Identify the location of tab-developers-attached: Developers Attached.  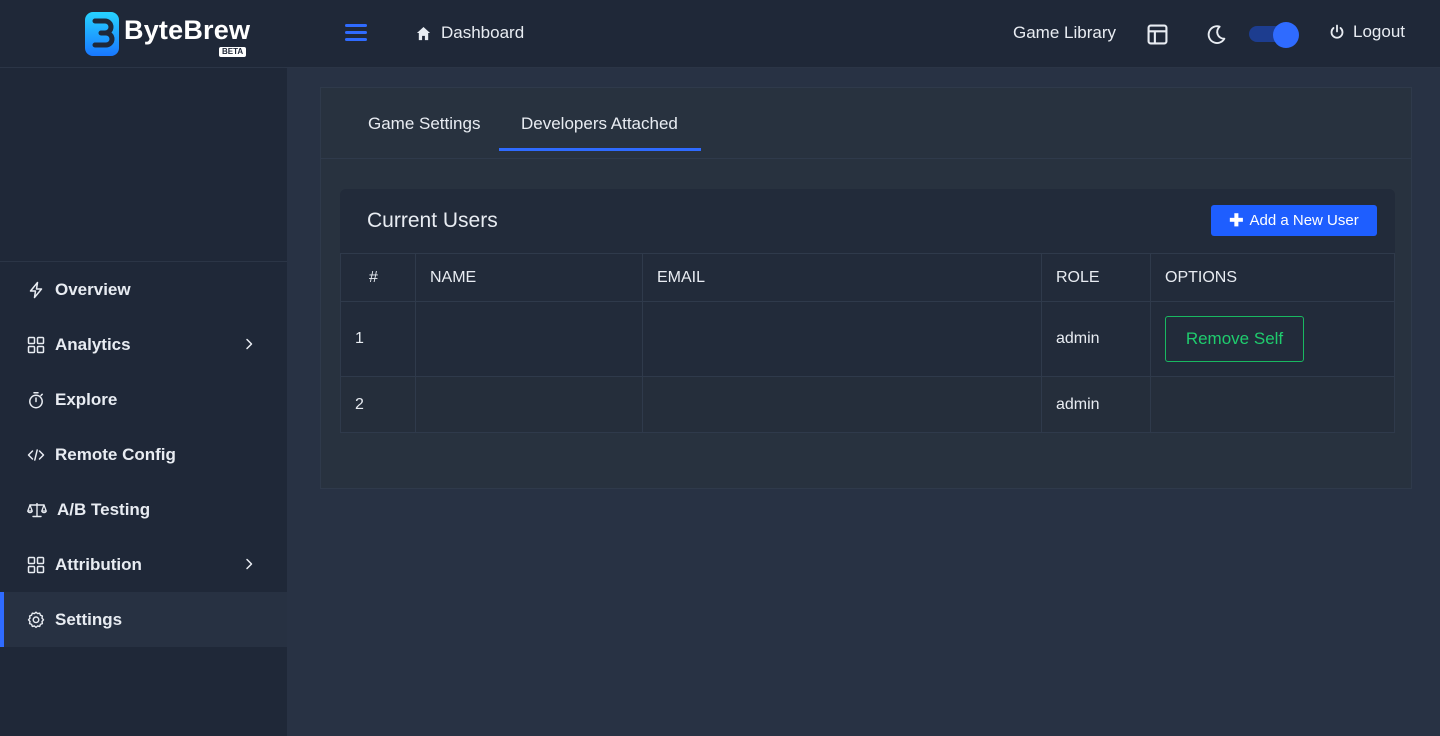
(599, 124).